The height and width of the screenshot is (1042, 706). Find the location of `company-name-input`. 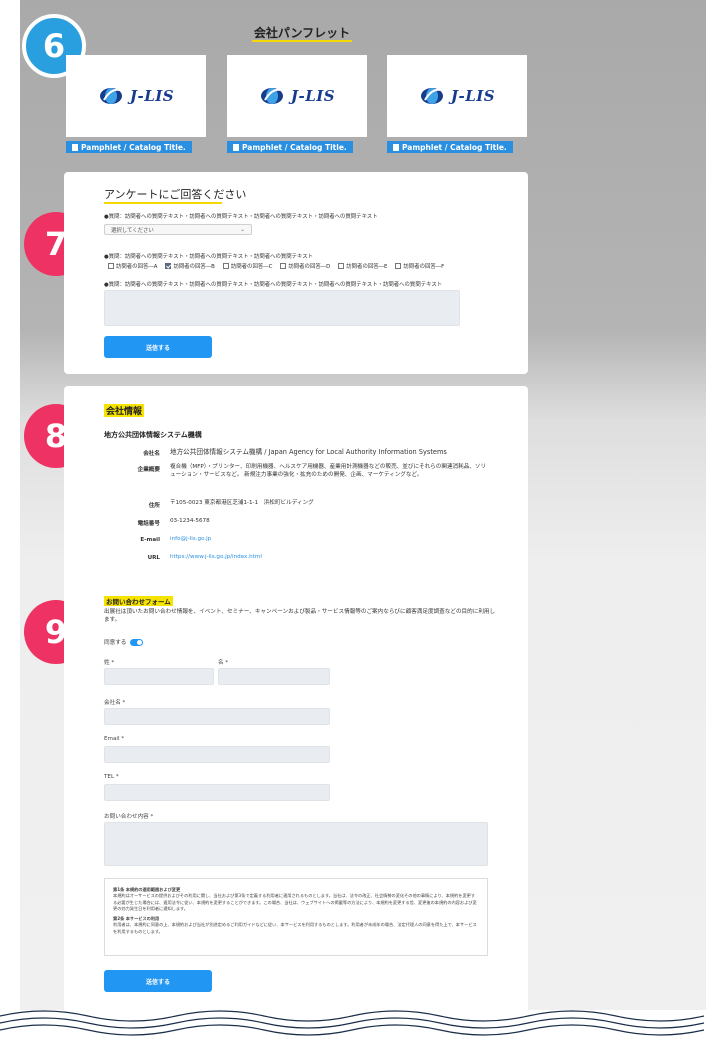

company-name-input is located at coordinates (217, 716).